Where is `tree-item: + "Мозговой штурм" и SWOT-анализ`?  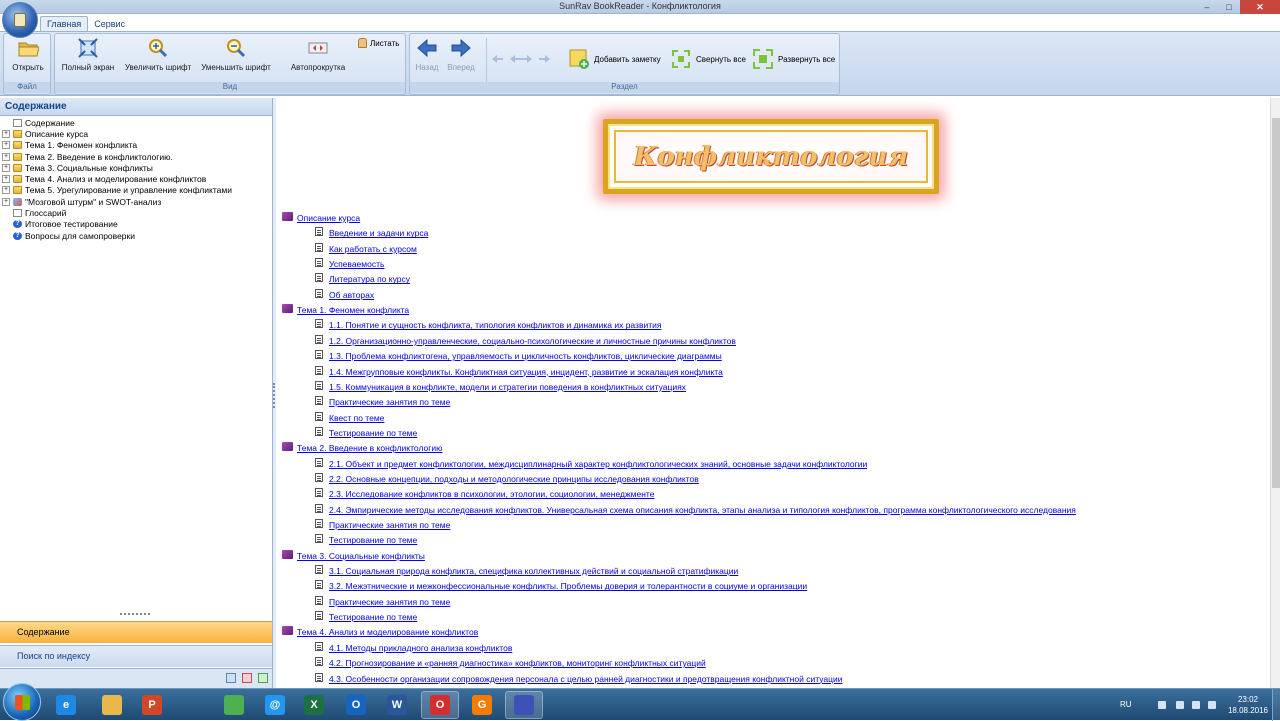
tree-item: + "Мозговой штурм" и SWOT-анализ is located at coordinates (137, 201).